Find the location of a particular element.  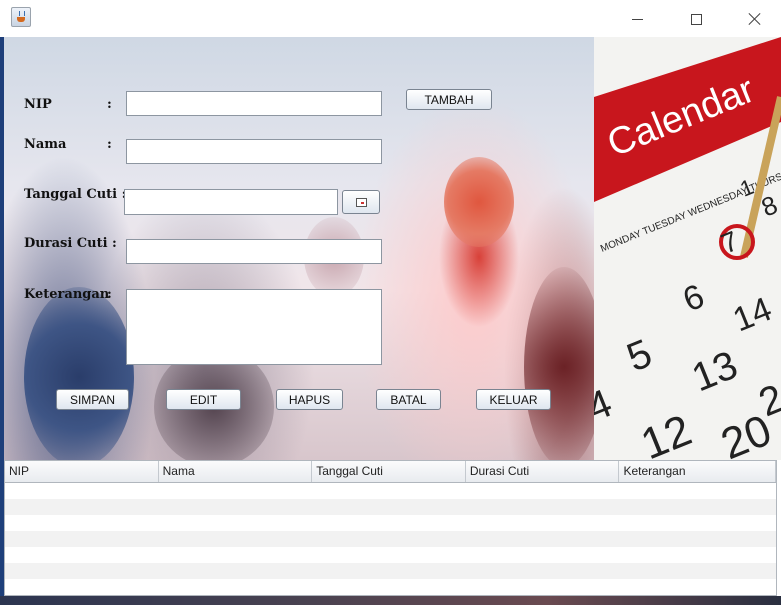

tanggal-cuti-field is located at coordinates (231, 202).